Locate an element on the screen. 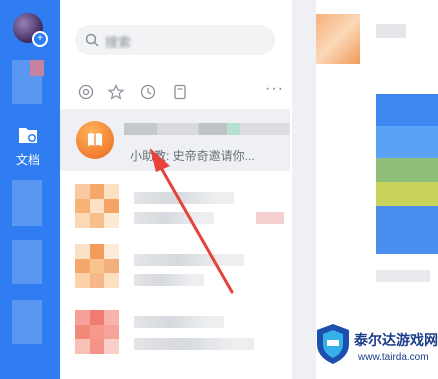 Image resolution: width=438 pixels, height=379 pixels. search-placeholder: 搜索 is located at coordinates (118, 42).